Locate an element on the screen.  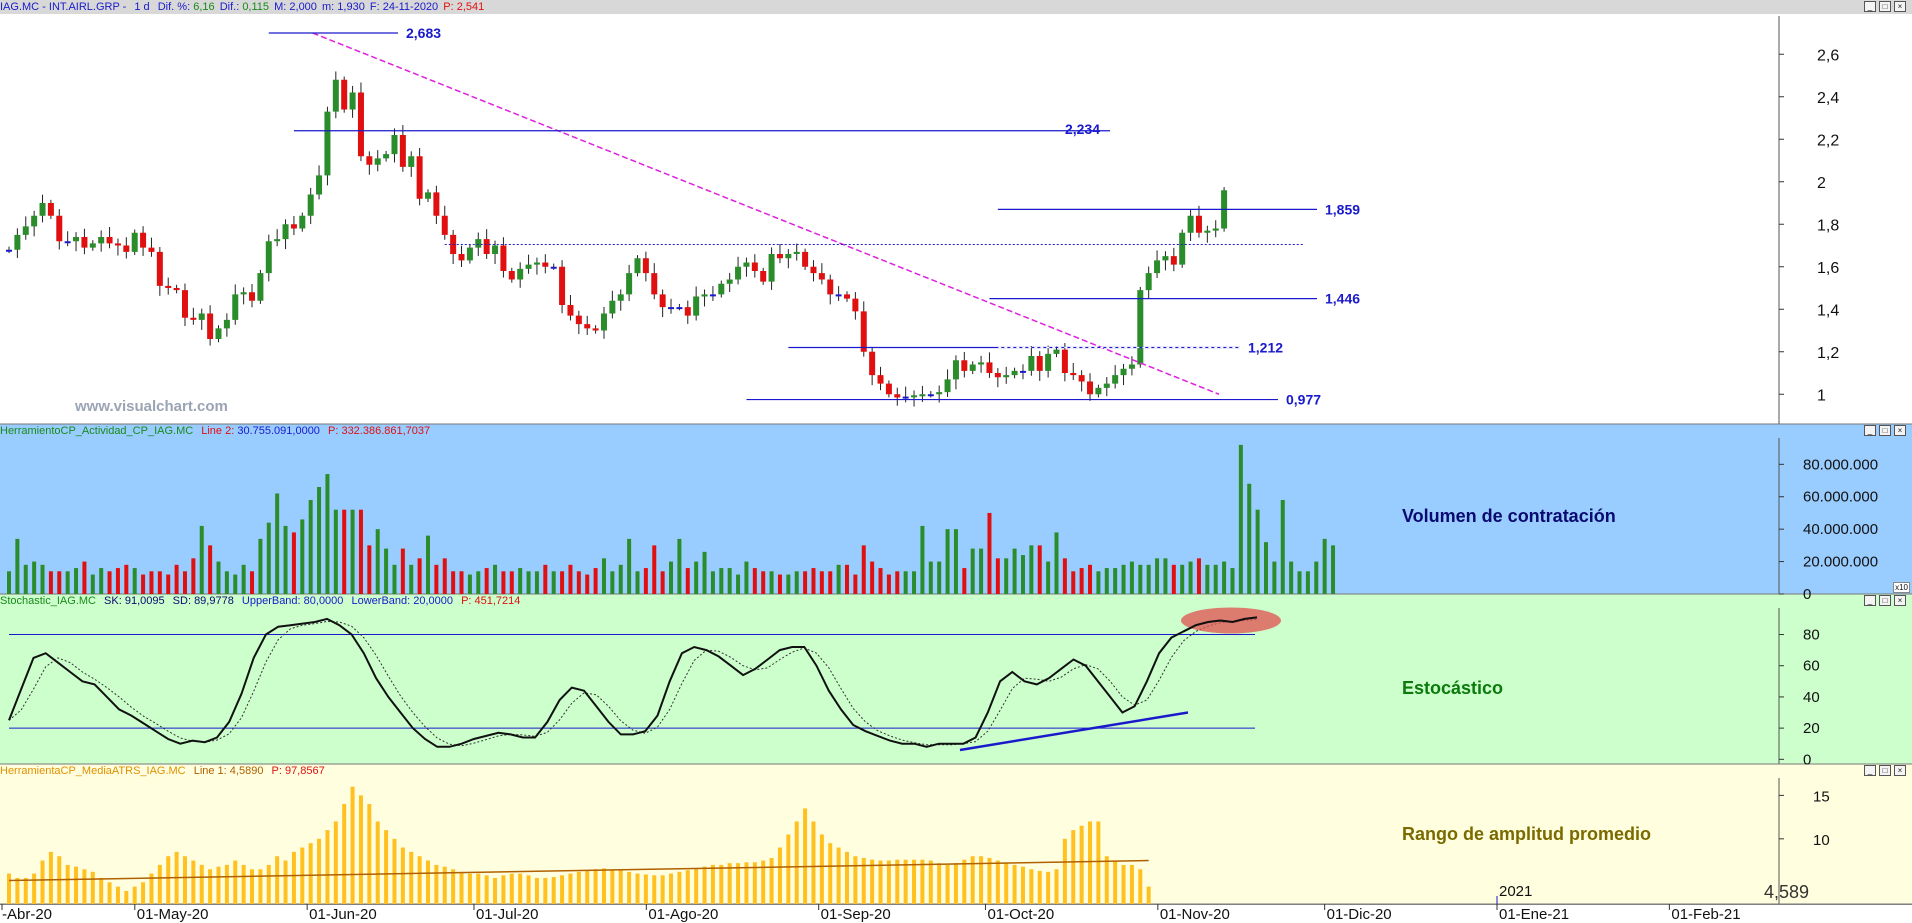
date-tick-label: 01-Dic-20 is located at coordinates (1359, 914).